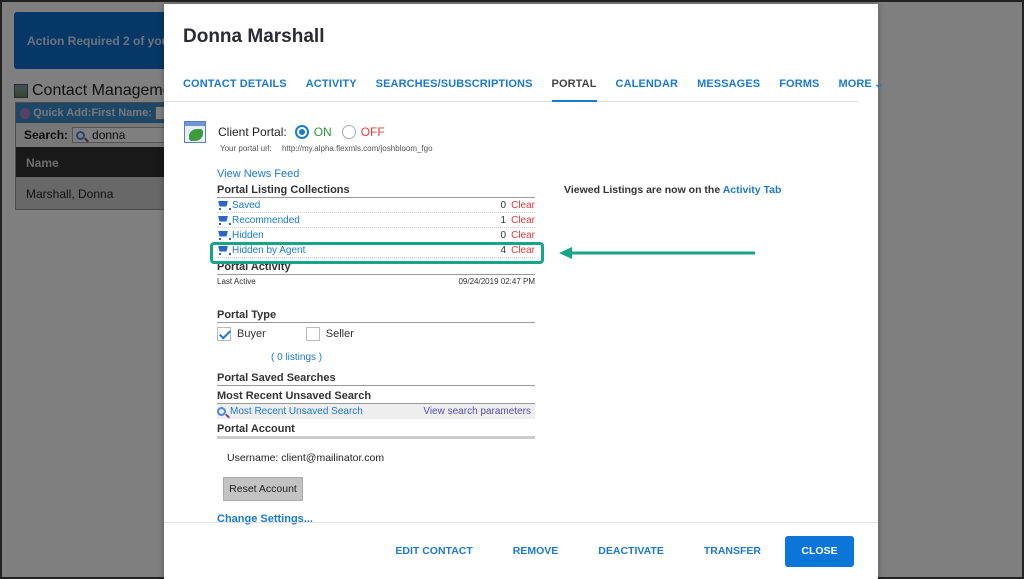 The image size is (1024, 579). Describe the element at coordinates (732, 551) in the screenshot. I see `transfer-button: TRANSFER` at that location.